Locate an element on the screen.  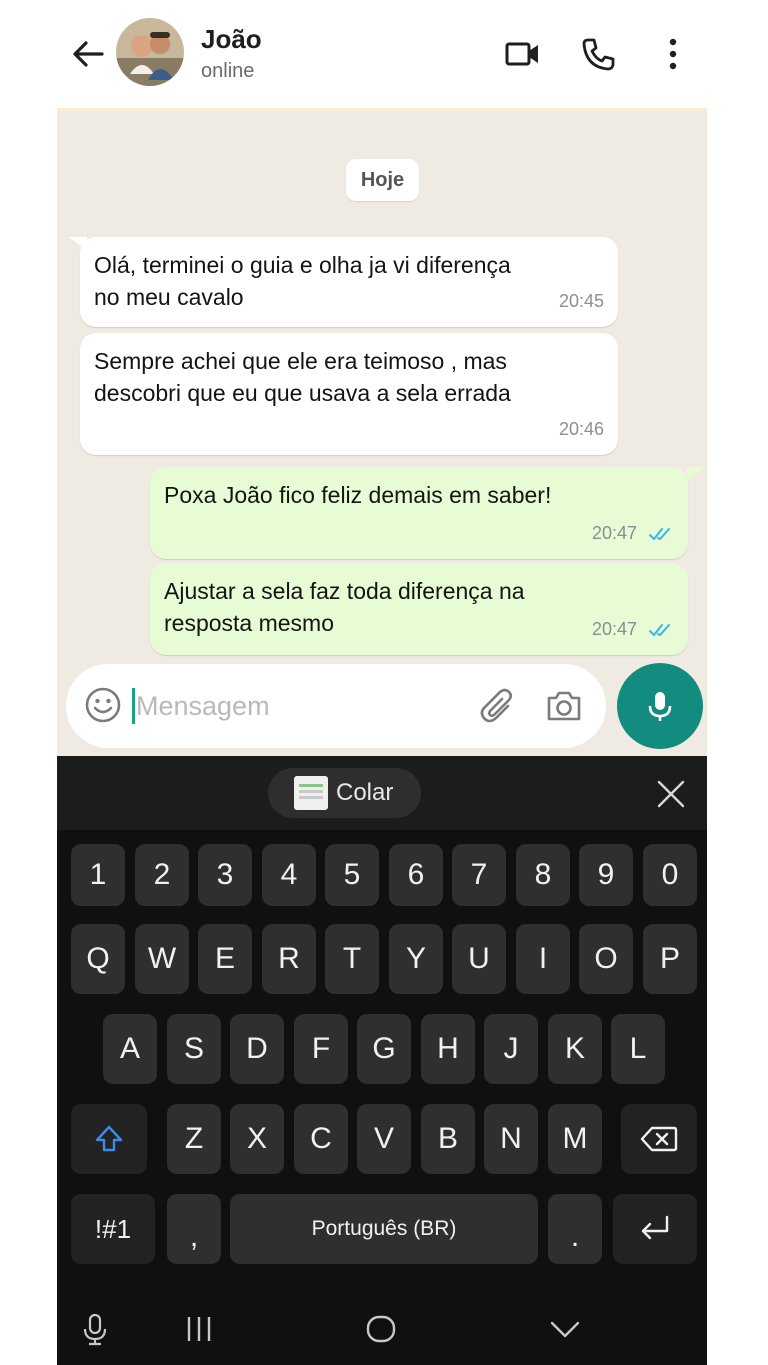
key-g: G is located at coordinates (384, 1049).